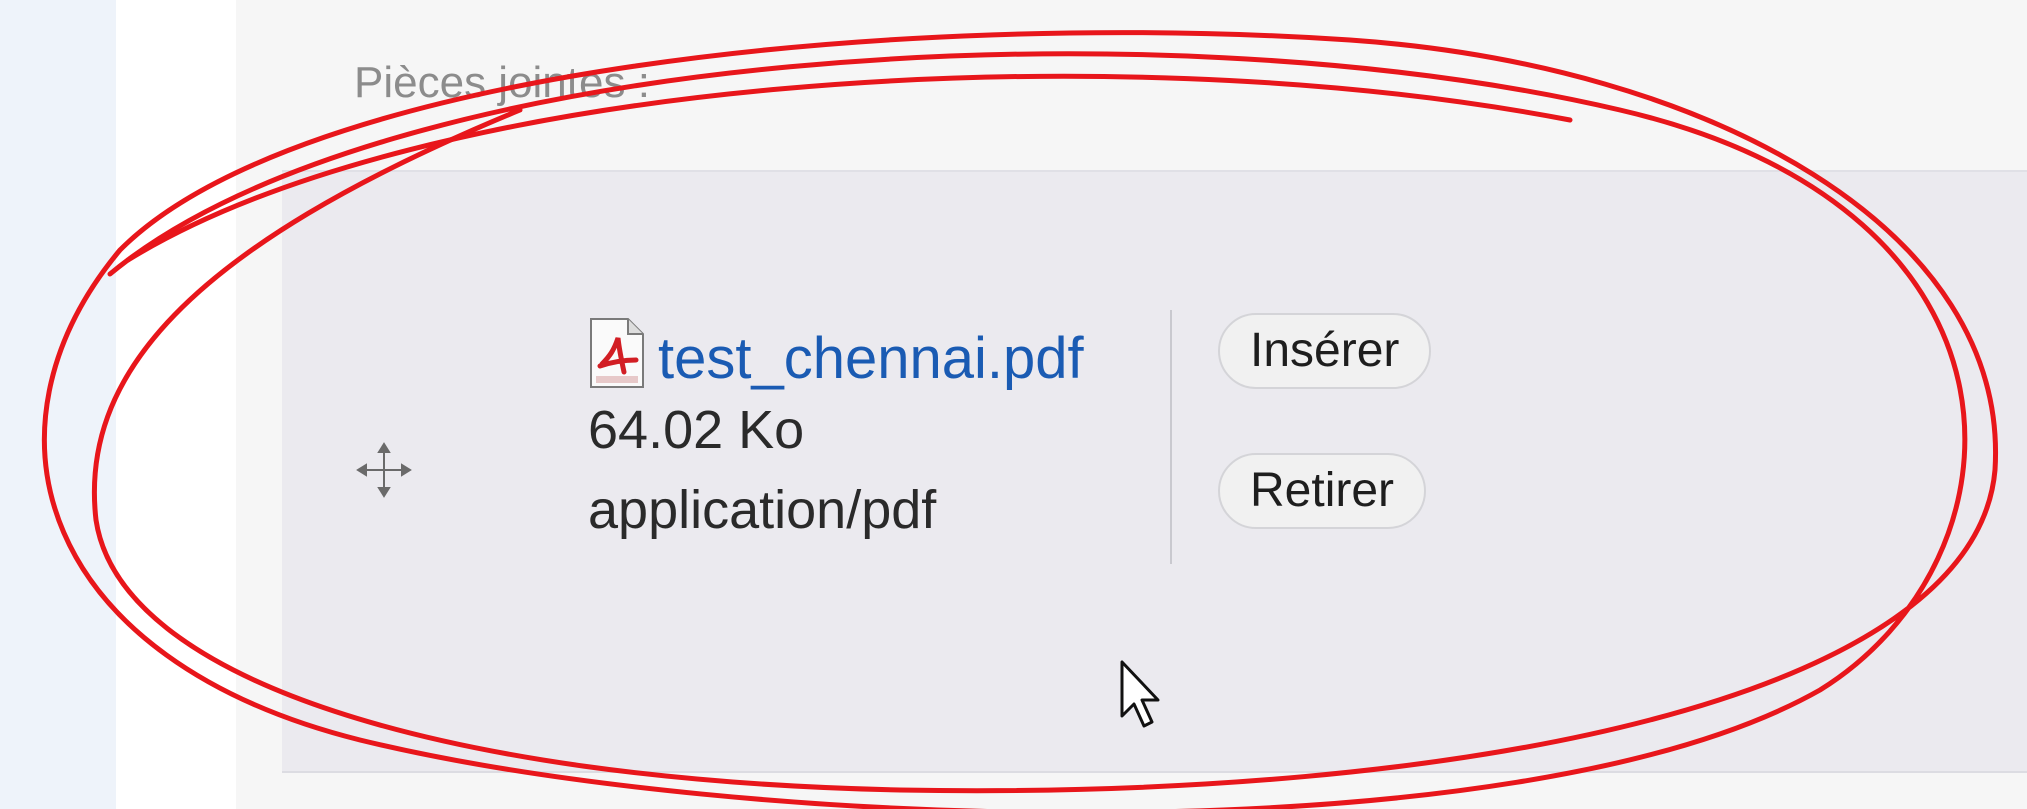  Describe the element at coordinates (384, 470) in the screenshot. I see `move-arrows-icon` at that location.